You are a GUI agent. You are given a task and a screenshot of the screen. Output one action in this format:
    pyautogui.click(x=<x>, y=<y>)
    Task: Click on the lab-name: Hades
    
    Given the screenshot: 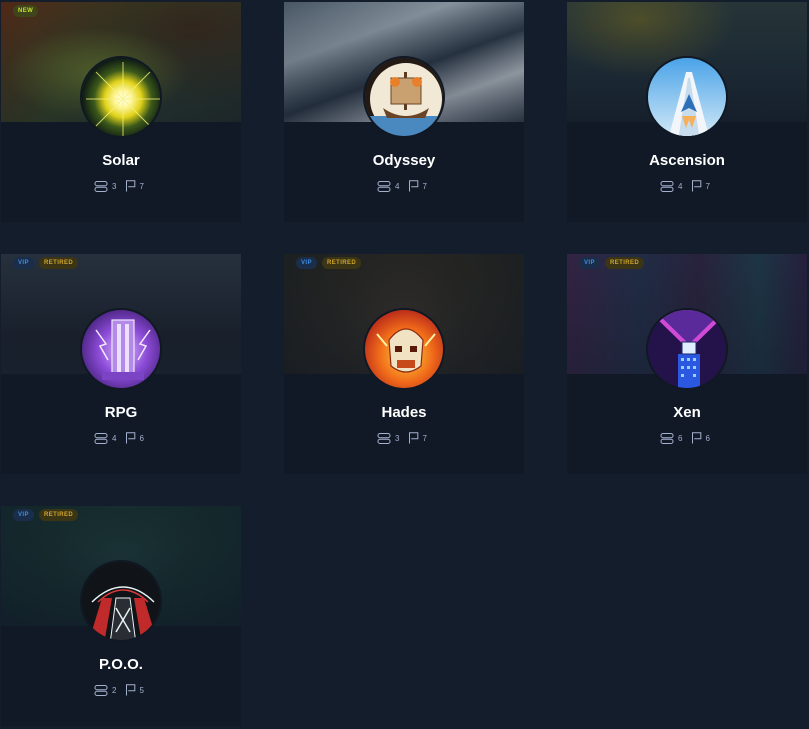 What is the action you would take?
    pyautogui.click(x=404, y=412)
    